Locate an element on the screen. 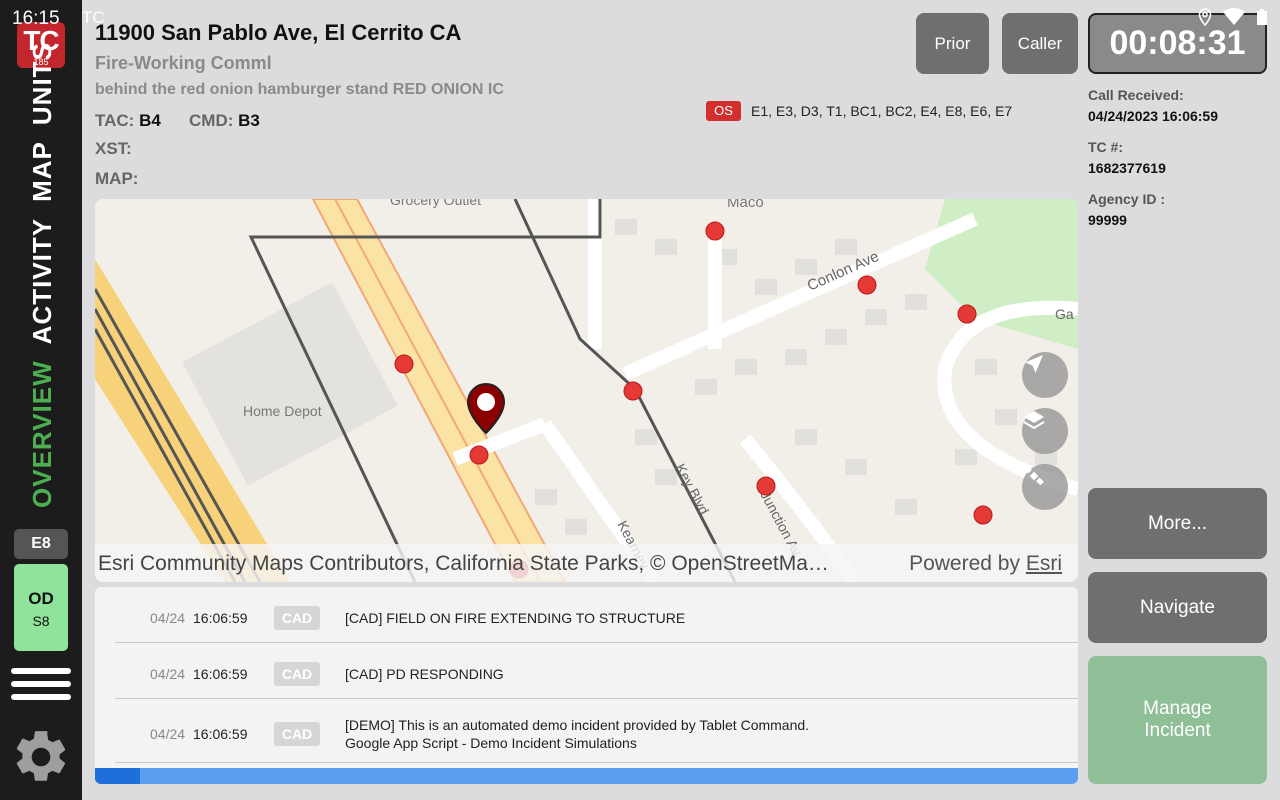  unit-status-button: OD S8 is located at coordinates (41, 607).